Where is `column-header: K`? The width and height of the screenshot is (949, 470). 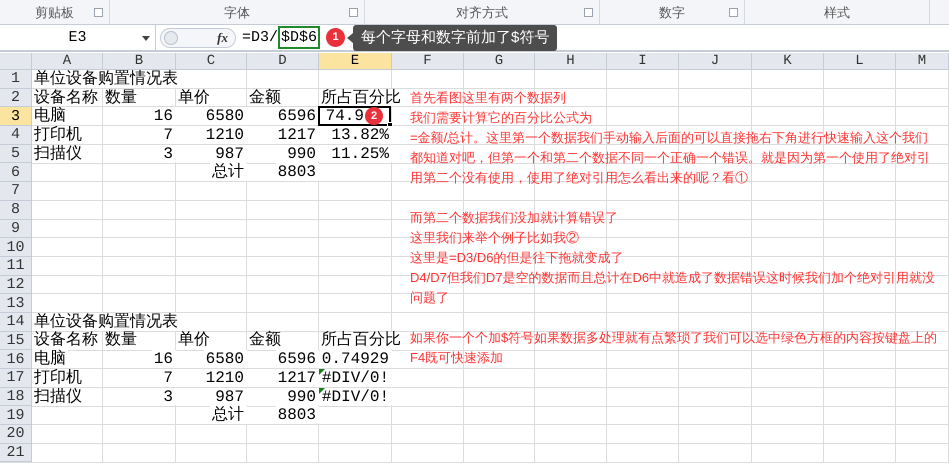 column-header: K is located at coordinates (788, 61).